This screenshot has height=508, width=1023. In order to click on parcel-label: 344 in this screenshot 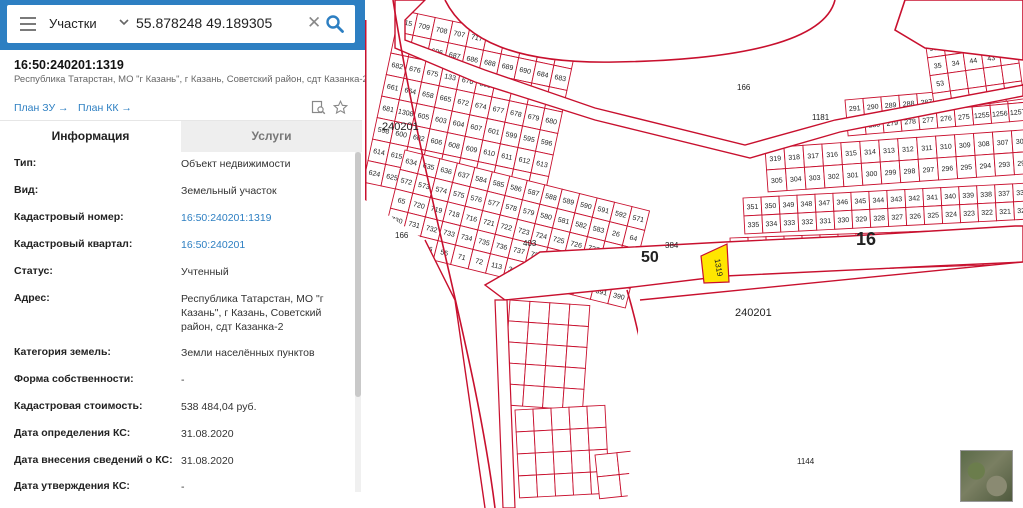, I will do `click(878, 201)`.